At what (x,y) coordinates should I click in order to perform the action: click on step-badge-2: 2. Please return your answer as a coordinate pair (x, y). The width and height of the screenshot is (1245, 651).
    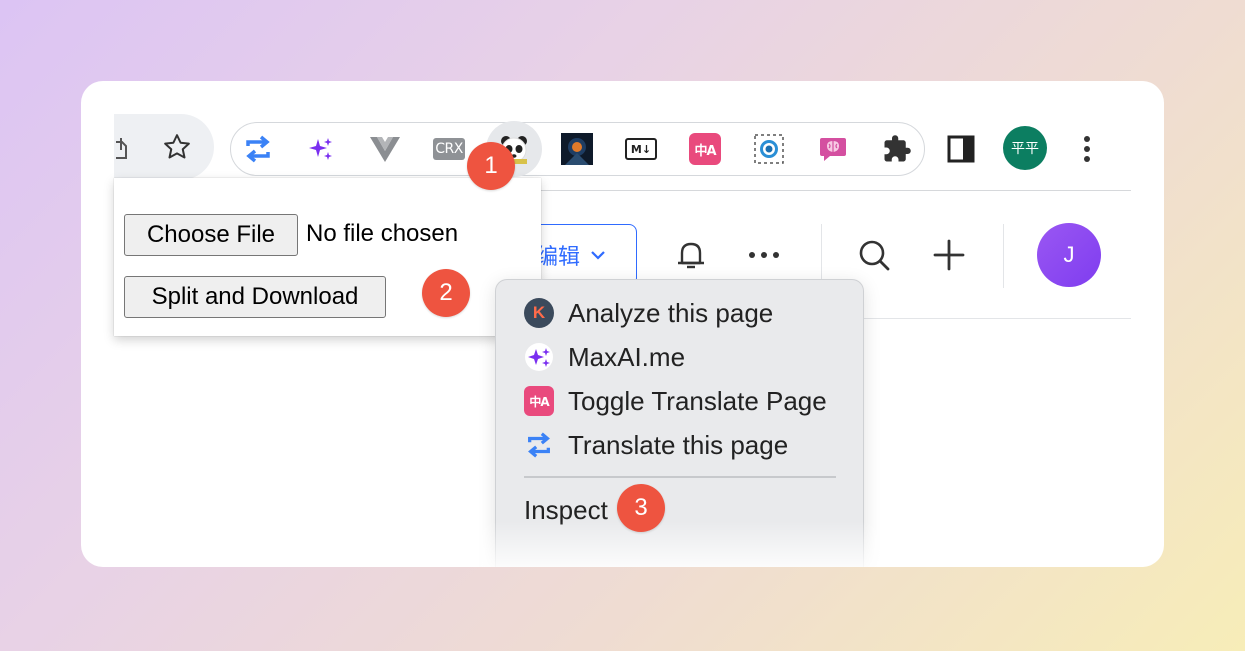
    Looking at the image, I should click on (446, 293).